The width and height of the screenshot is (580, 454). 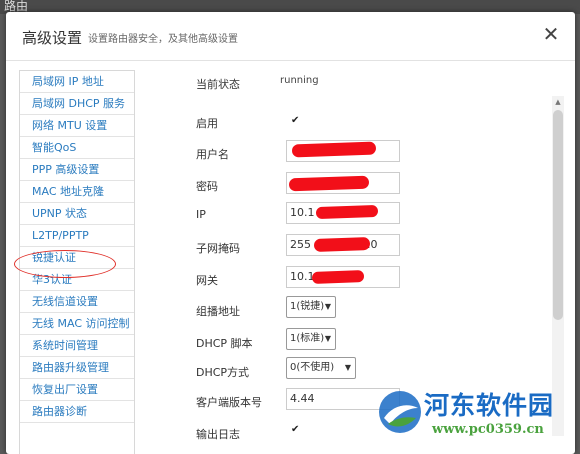 I want to click on sidebar-item-lan-dhcp: 局域网 DHCP 服务, so click(x=77, y=104).